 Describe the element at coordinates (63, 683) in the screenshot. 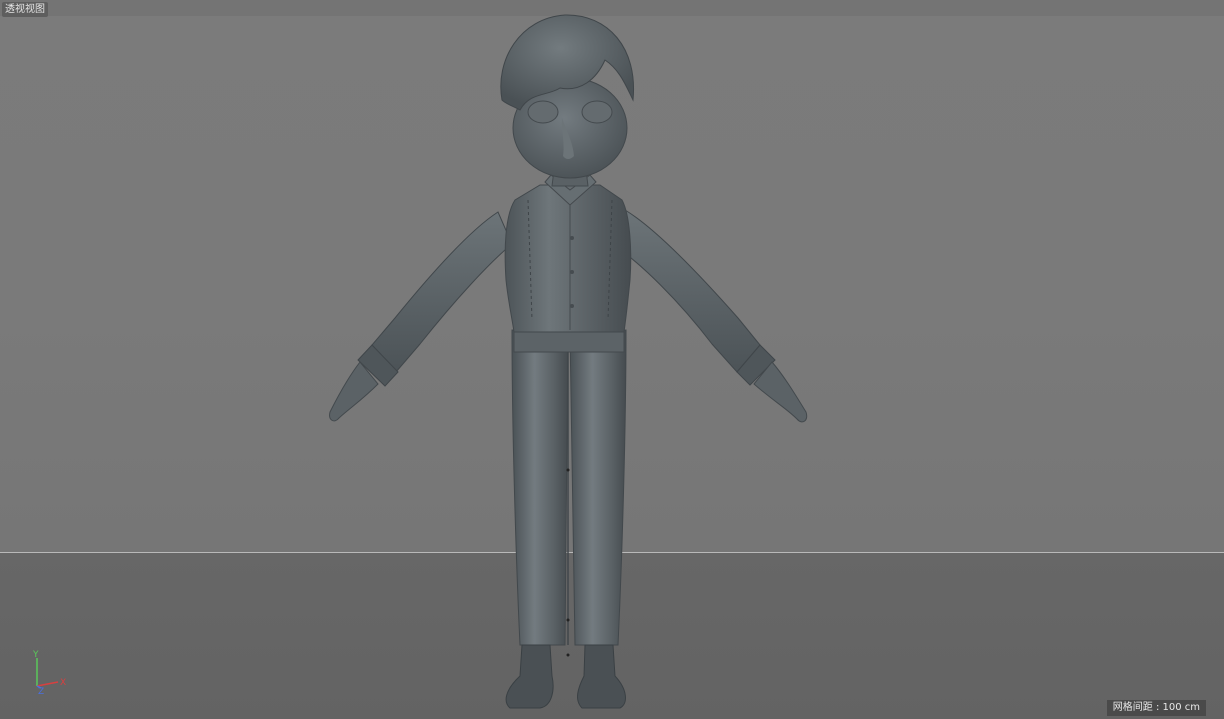

I see `x-axis-label: X` at that location.